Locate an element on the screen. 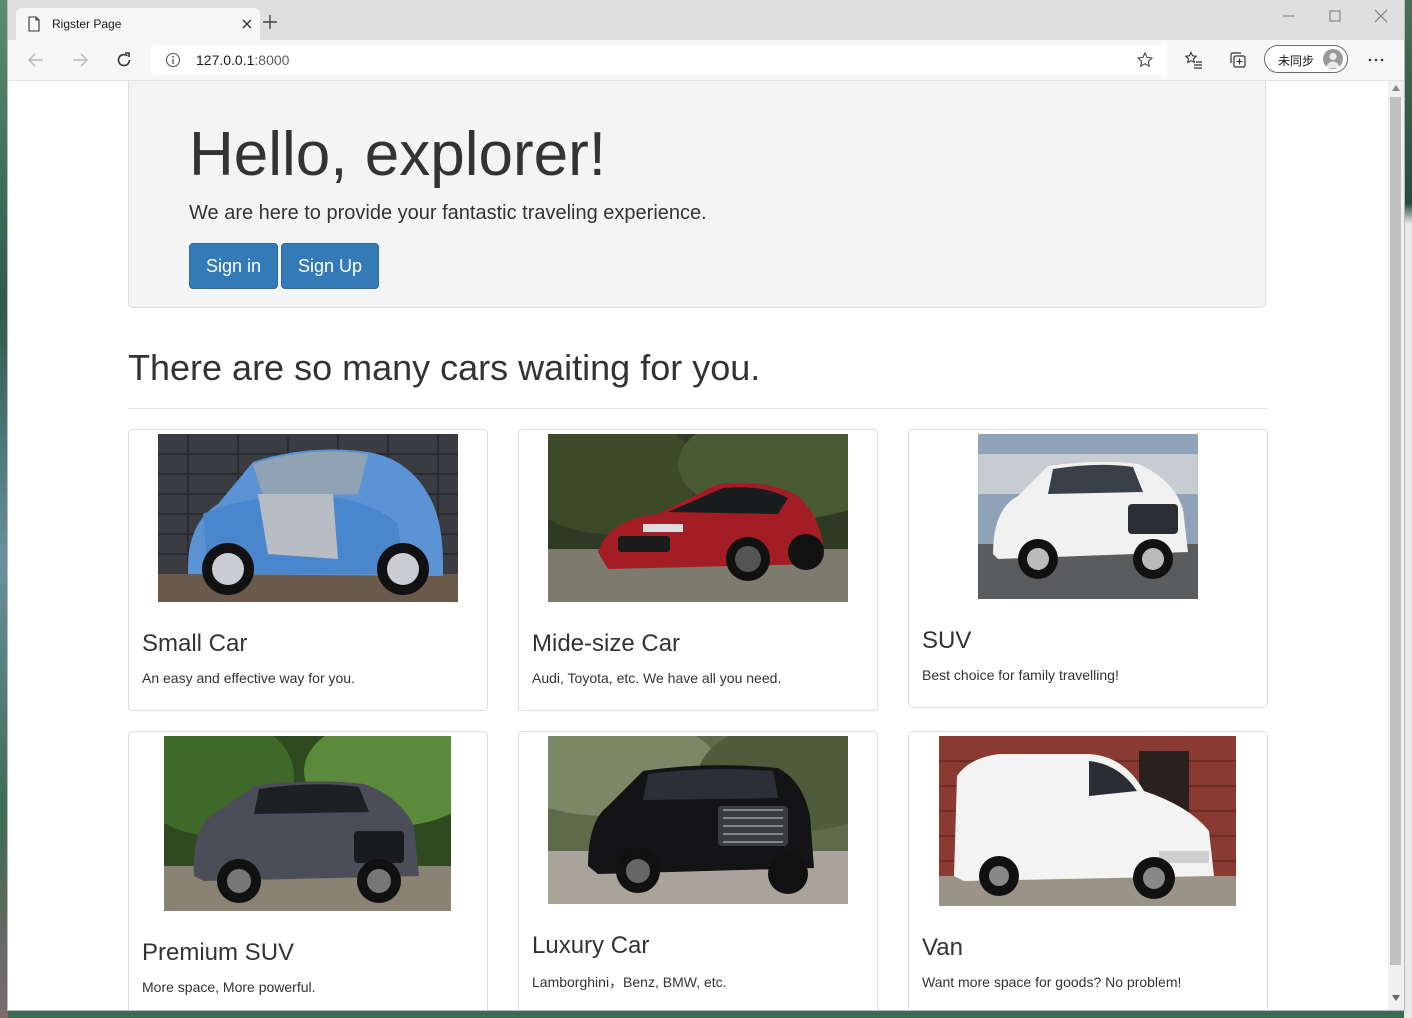 The height and width of the screenshot is (1018, 1412). car-description: An easy and effective way for you. is located at coordinates (248, 678).